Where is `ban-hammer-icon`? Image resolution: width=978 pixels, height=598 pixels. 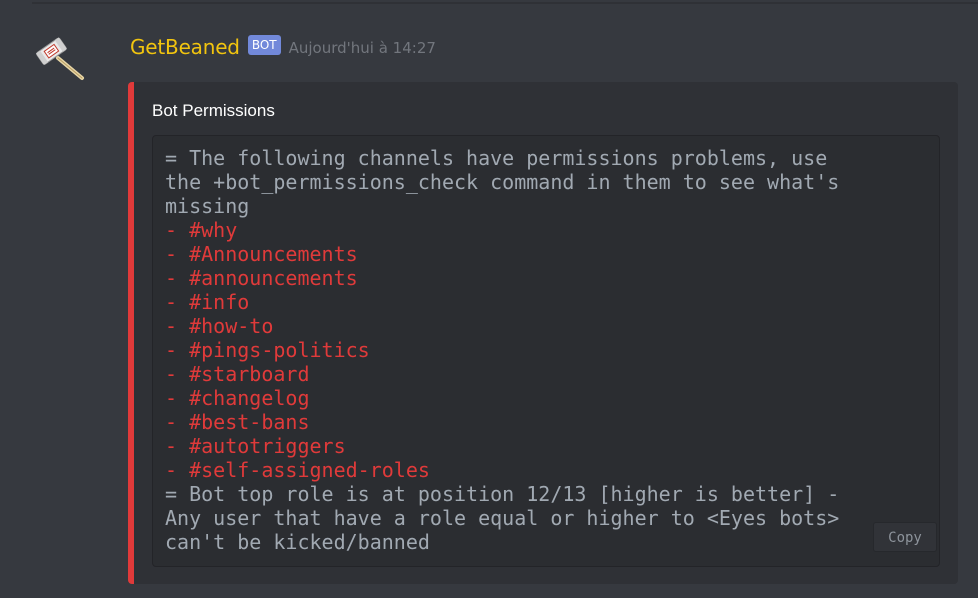 ban-hammer-icon is located at coordinates (59, 58).